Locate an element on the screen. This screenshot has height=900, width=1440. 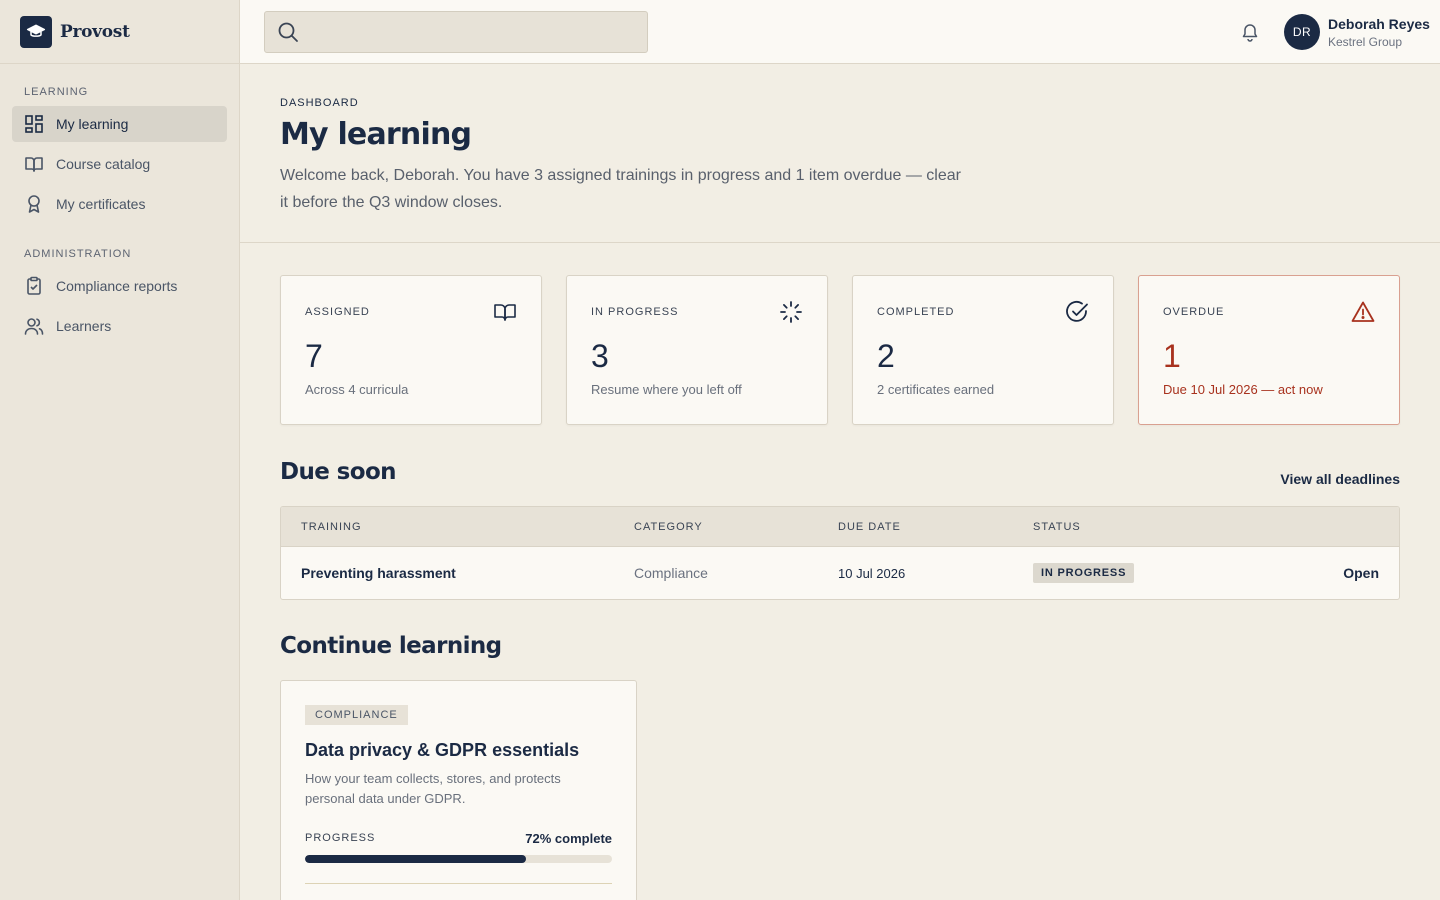
users-icon is located at coordinates (34, 326).